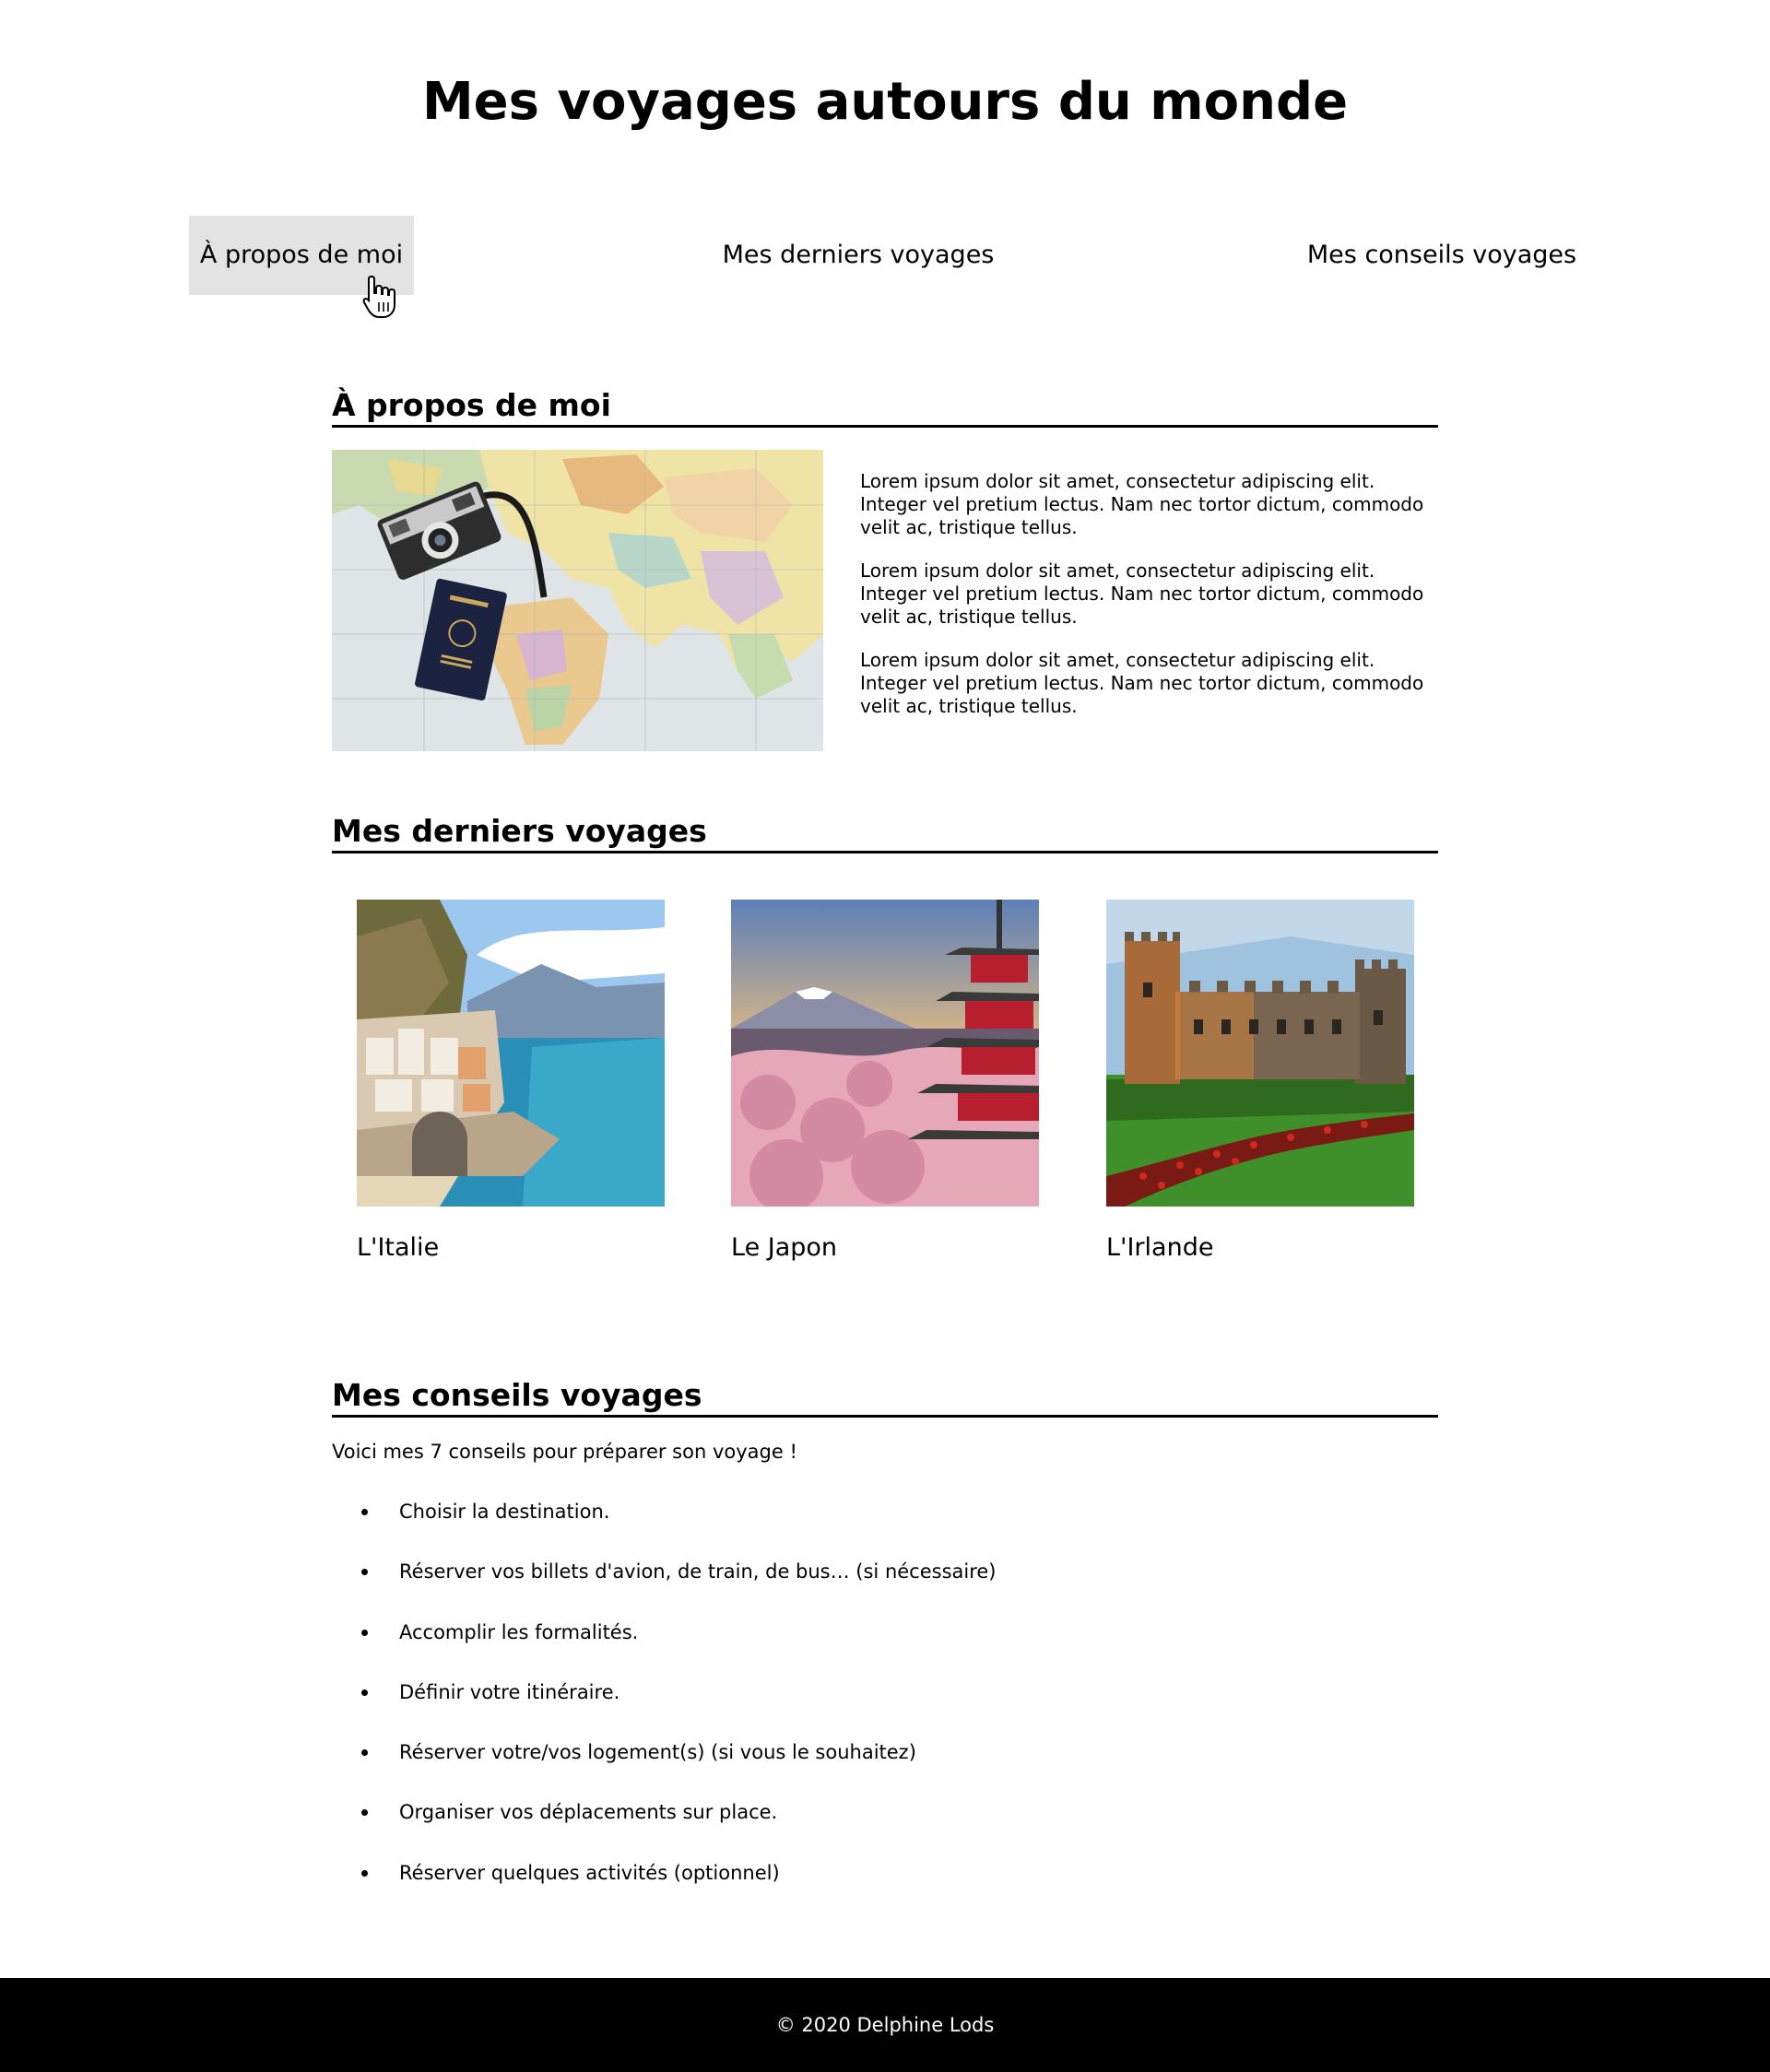 The width and height of the screenshot is (1770, 2072). What do you see at coordinates (858, 255) in the screenshot?
I see `nav-item-latest-trips: Mes derniers voyages` at bounding box center [858, 255].